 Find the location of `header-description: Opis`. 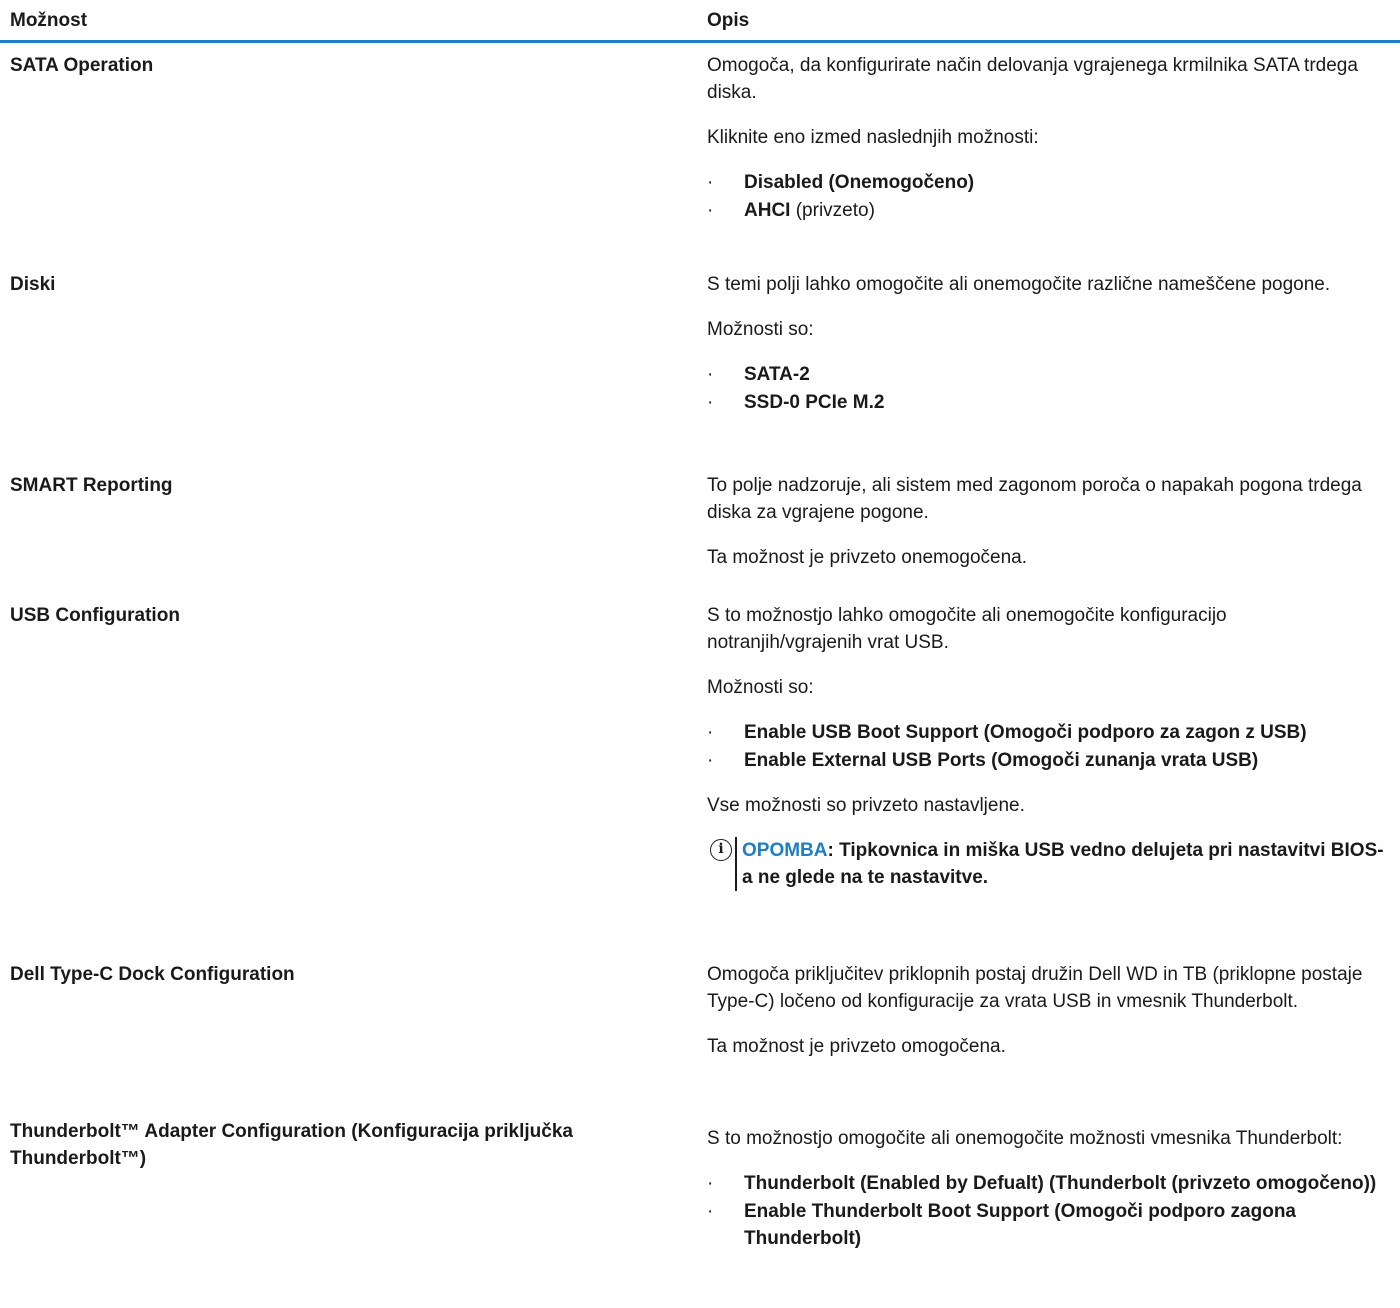

header-description: Opis is located at coordinates (728, 20).